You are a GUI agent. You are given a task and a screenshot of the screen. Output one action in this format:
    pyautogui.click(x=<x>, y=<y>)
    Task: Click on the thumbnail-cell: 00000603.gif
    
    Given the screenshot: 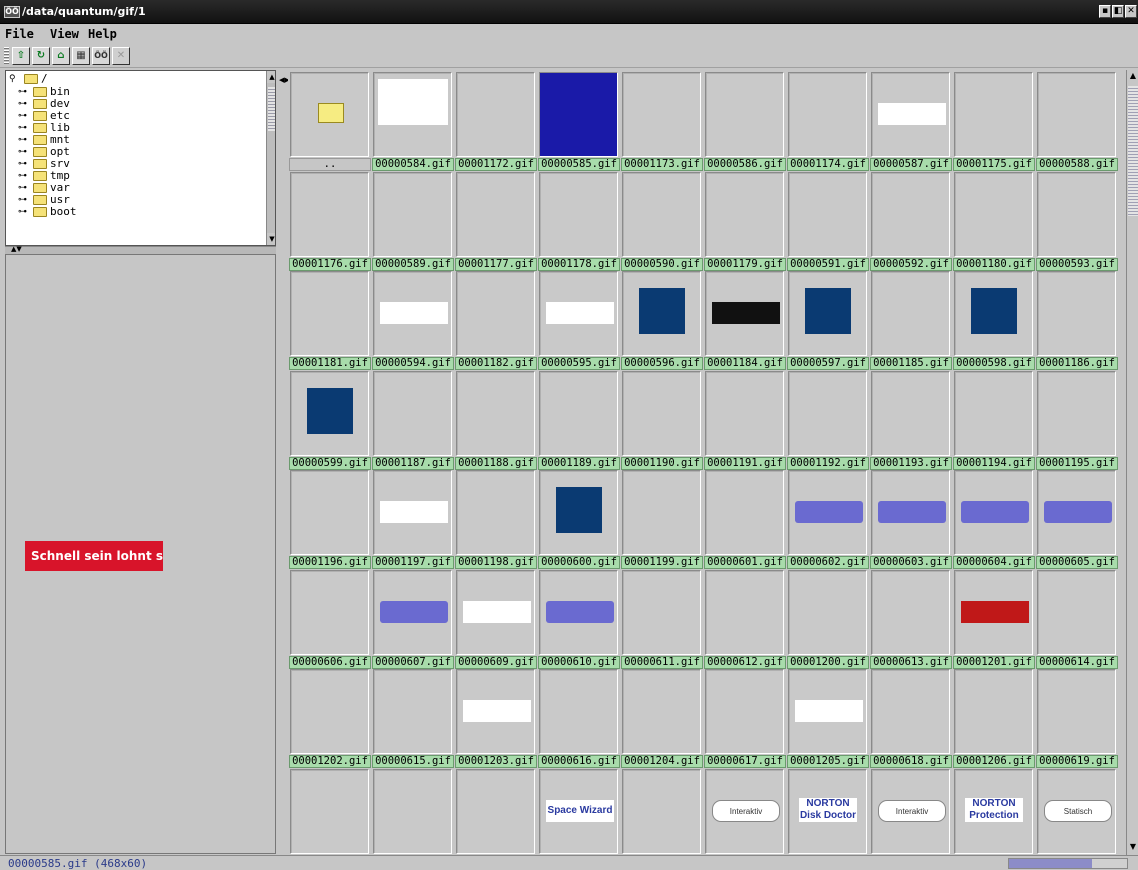 What is the action you would take?
    pyautogui.click(x=910, y=519)
    